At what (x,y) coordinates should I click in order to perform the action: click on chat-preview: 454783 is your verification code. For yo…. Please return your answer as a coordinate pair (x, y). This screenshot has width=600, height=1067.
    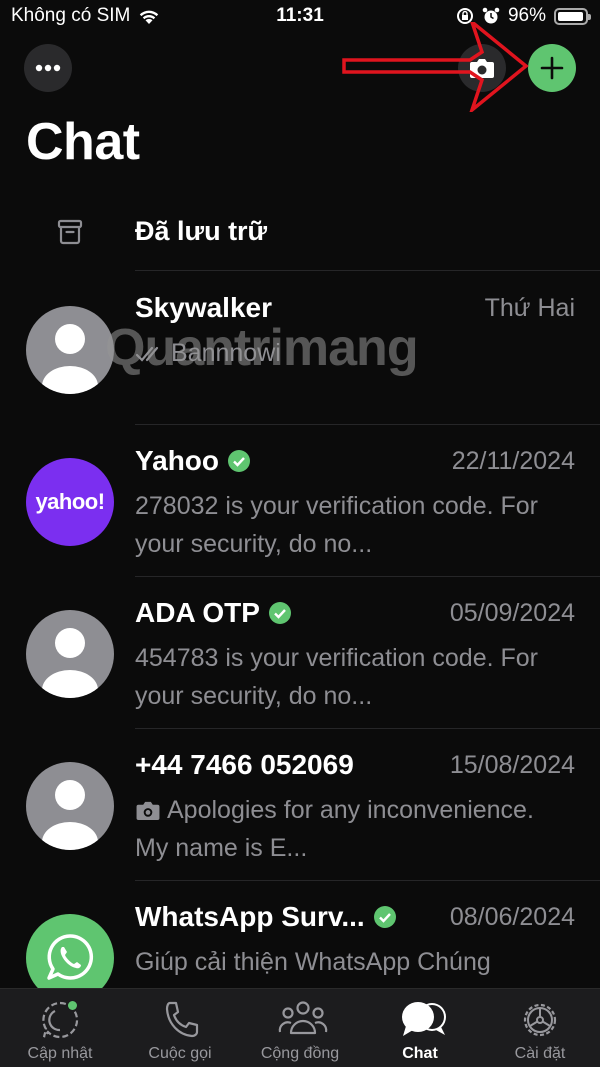
    Looking at the image, I should click on (336, 677).